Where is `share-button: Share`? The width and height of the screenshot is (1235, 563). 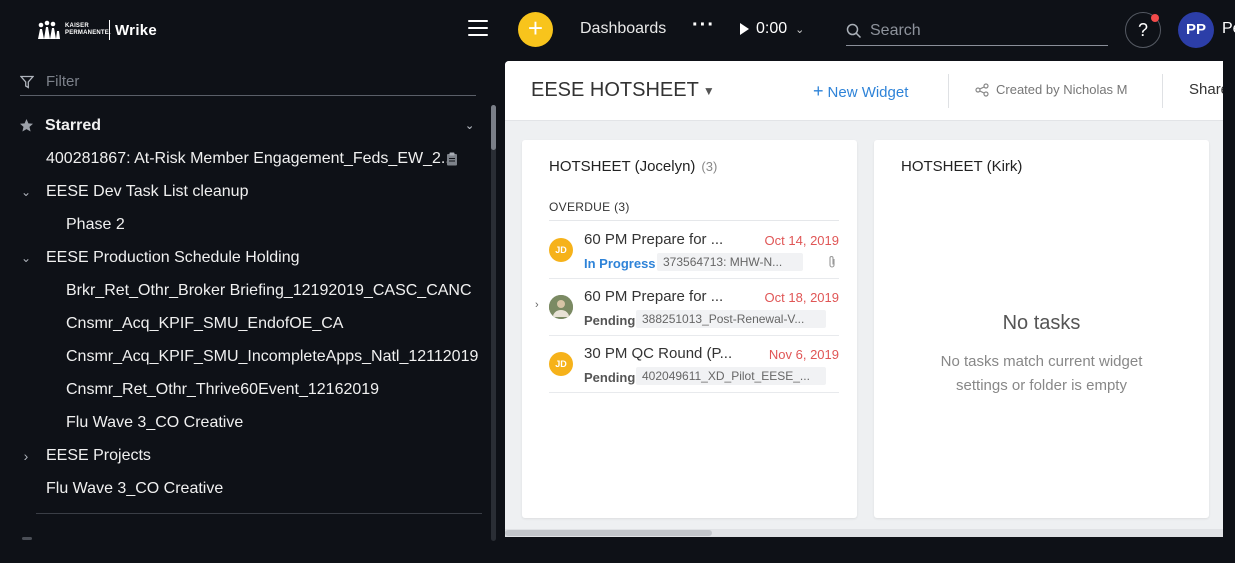 share-button: Share is located at coordinates (1206, 89).